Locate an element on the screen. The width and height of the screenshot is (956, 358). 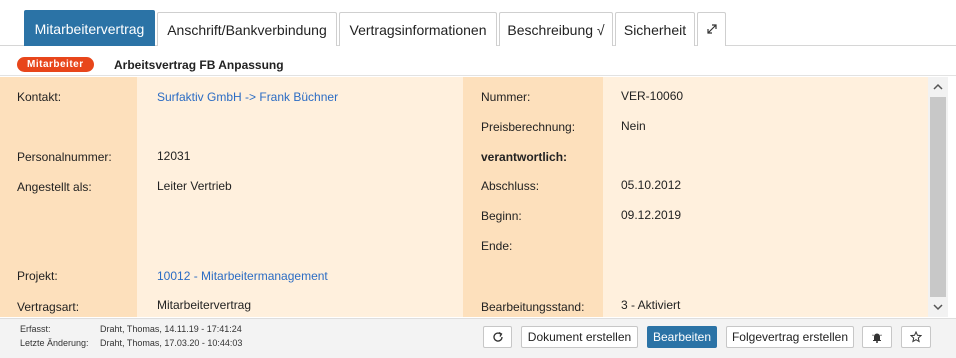
nummer-value: VER-10060 is located at coordinates (652, 96).